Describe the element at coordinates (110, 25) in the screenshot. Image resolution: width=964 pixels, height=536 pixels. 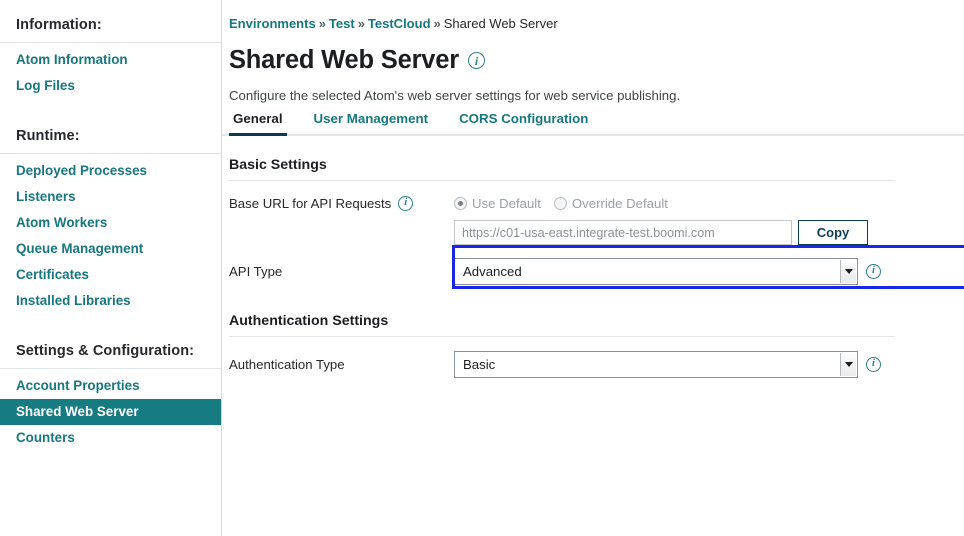
I see `sidebar-heading-information: Information:` at that location.